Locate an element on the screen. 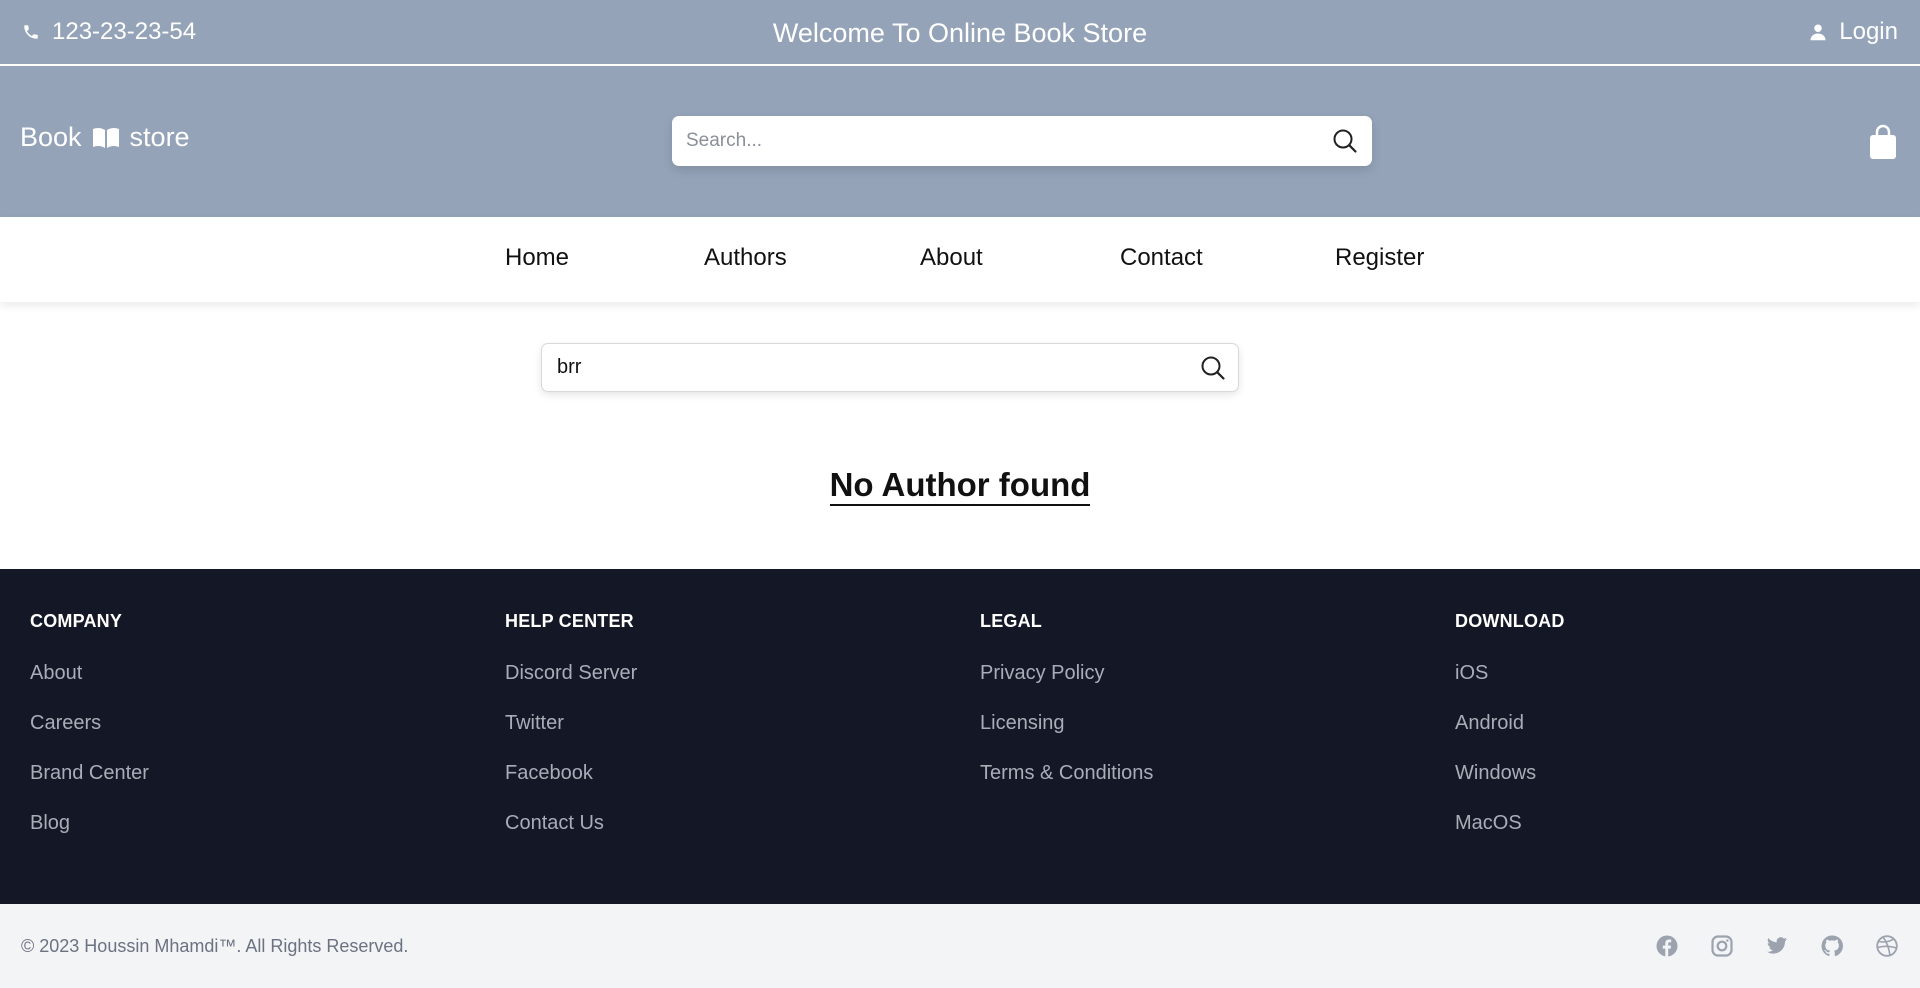  footer-link-facebook: Facebook is located at coordinates (571, 787).